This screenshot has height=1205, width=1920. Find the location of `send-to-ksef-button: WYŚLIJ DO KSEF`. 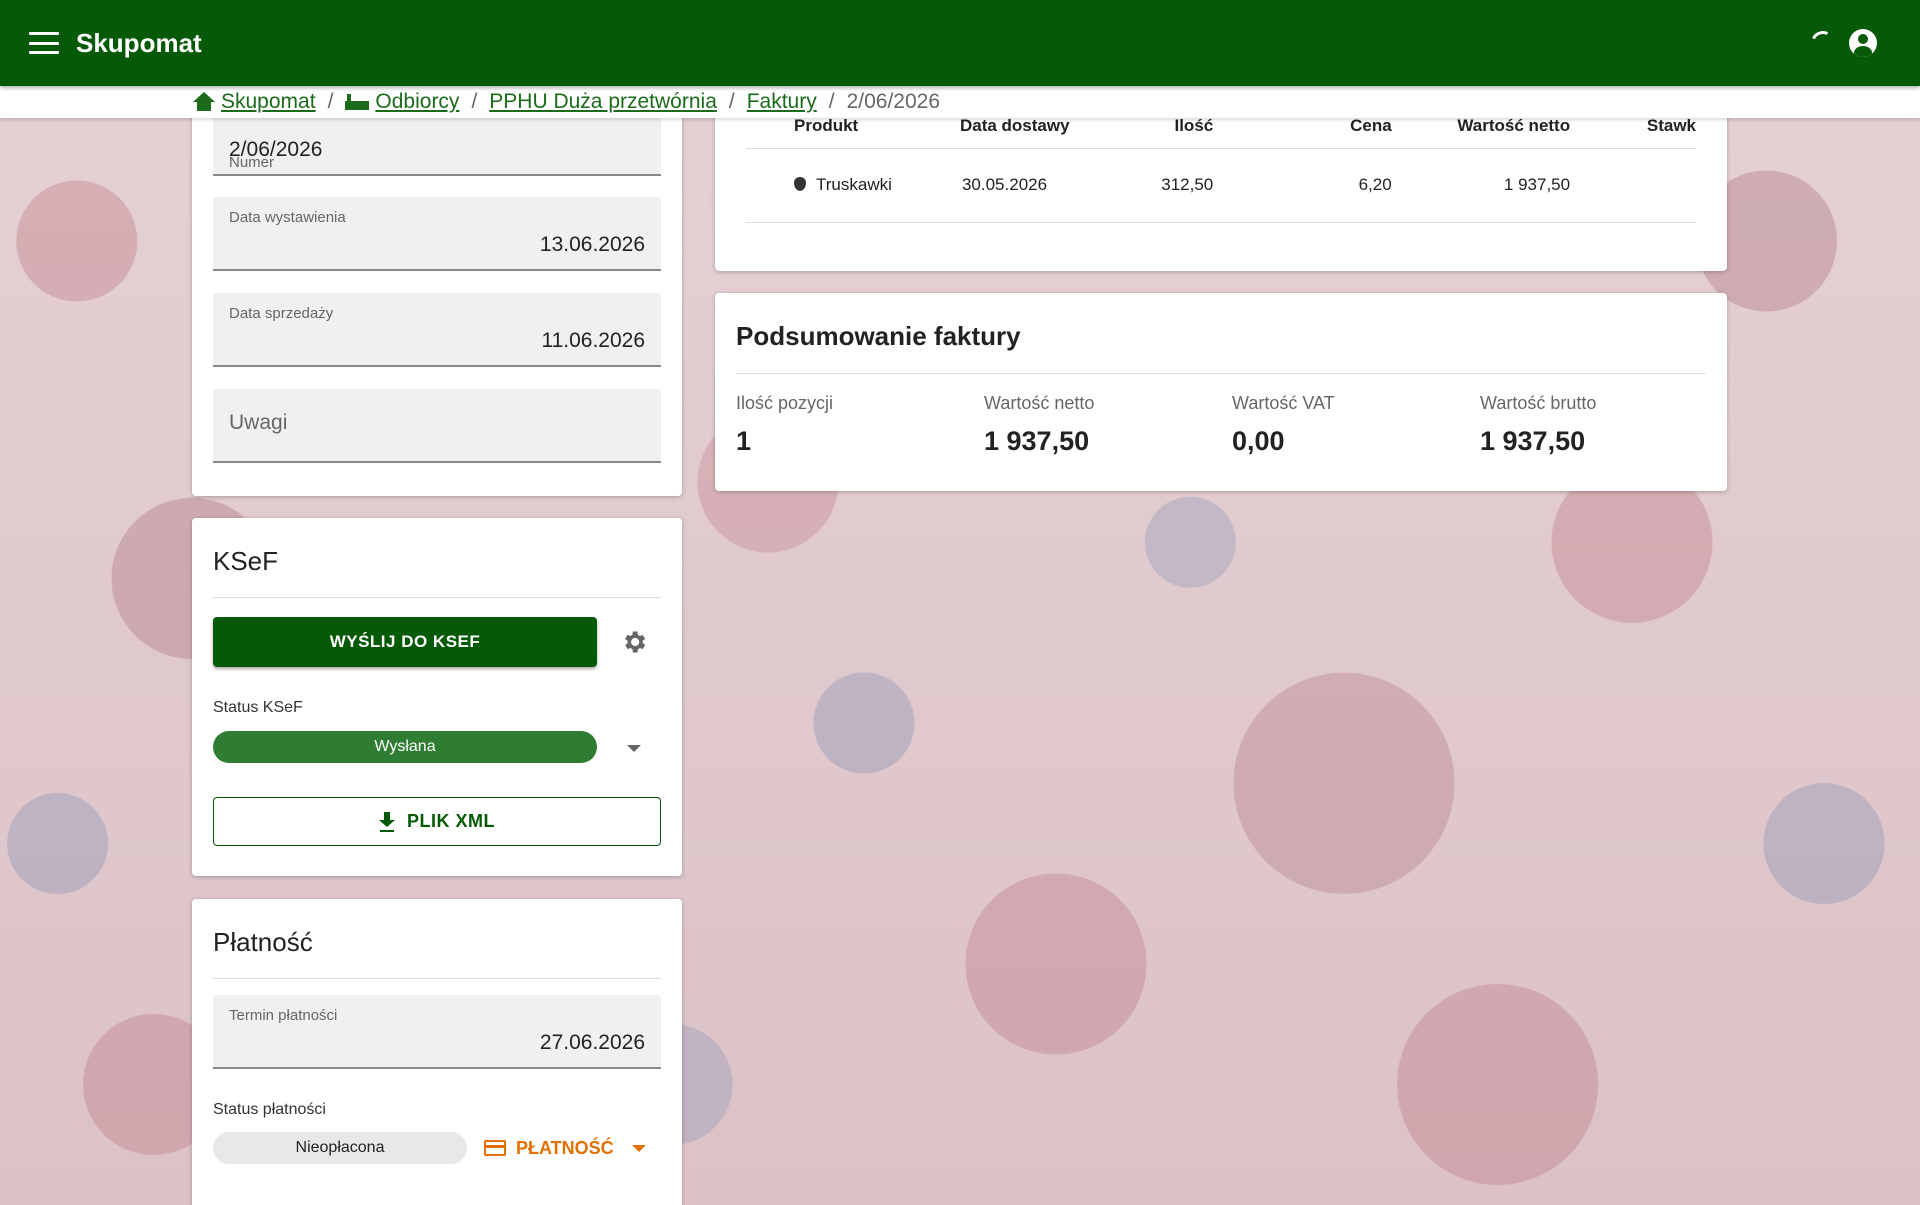

send-to-ksef-button: WYŚLIJ DO KSEF is located at coordinates (405, 642).